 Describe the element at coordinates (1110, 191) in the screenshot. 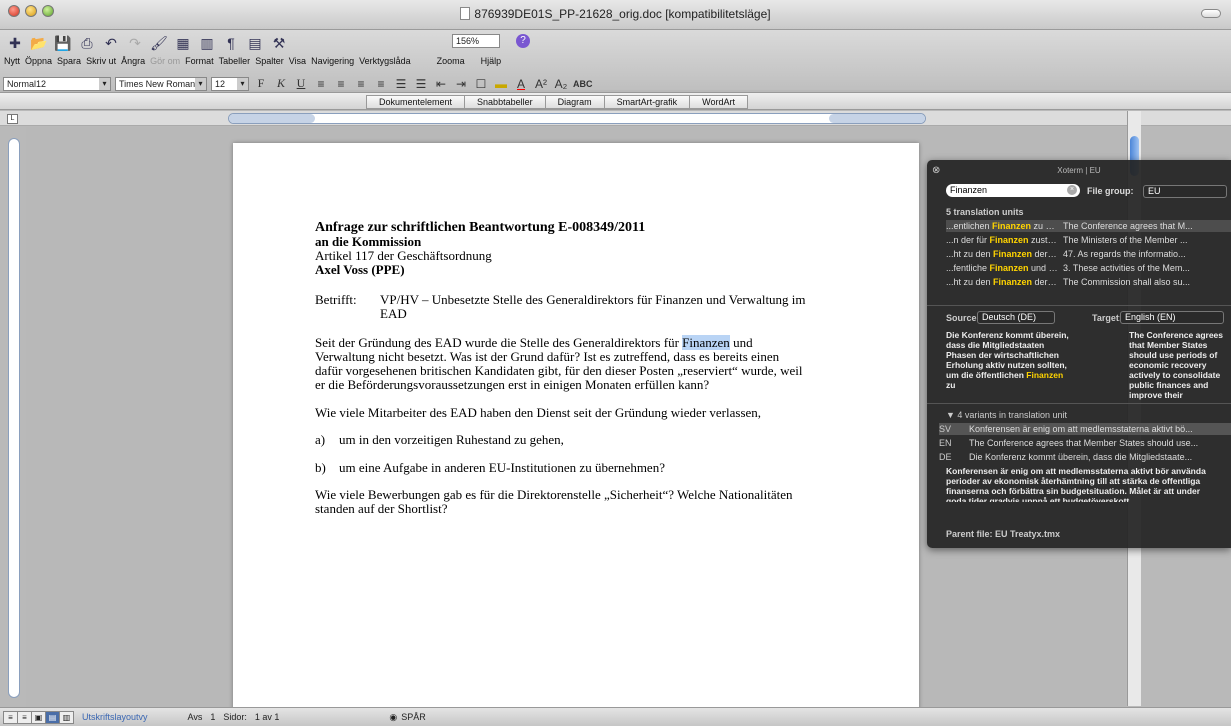

I see `file-group-label: File group:` at that location.